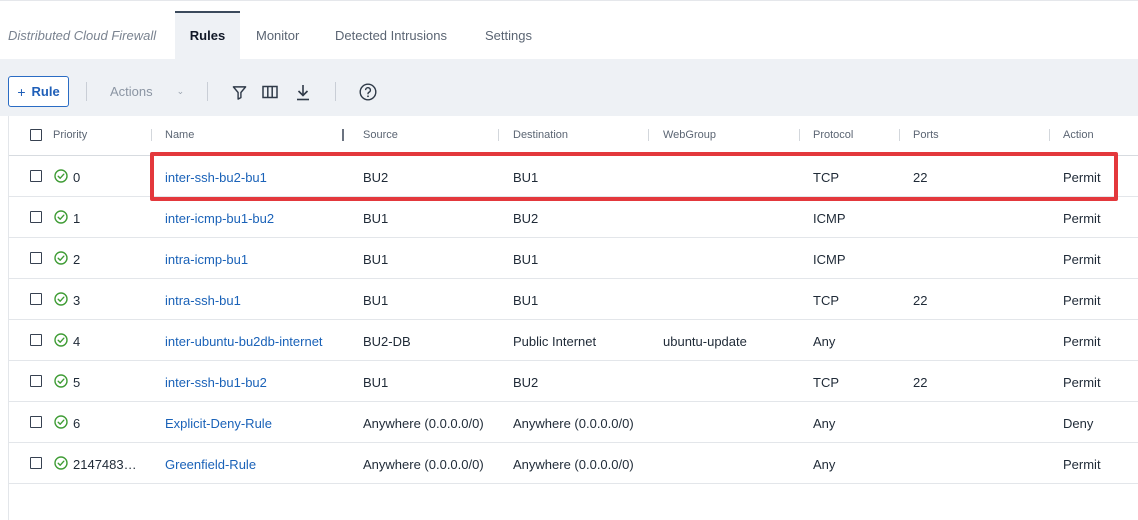 Image resolution: width=1138 pixels, height=520 pixels. I want to click on header-priority: Priority, so click(70, 135).